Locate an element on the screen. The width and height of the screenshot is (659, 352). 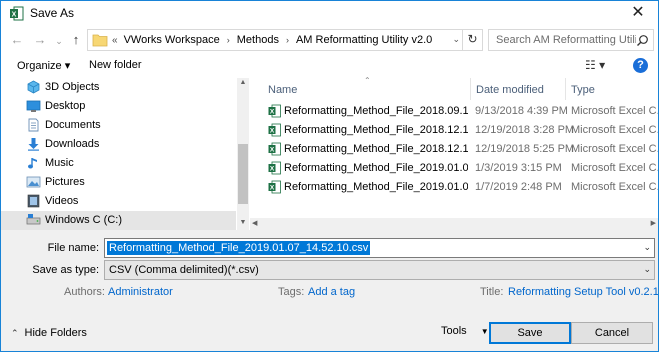
forward-arrow-icon: → is located at coordinates (40, 40).